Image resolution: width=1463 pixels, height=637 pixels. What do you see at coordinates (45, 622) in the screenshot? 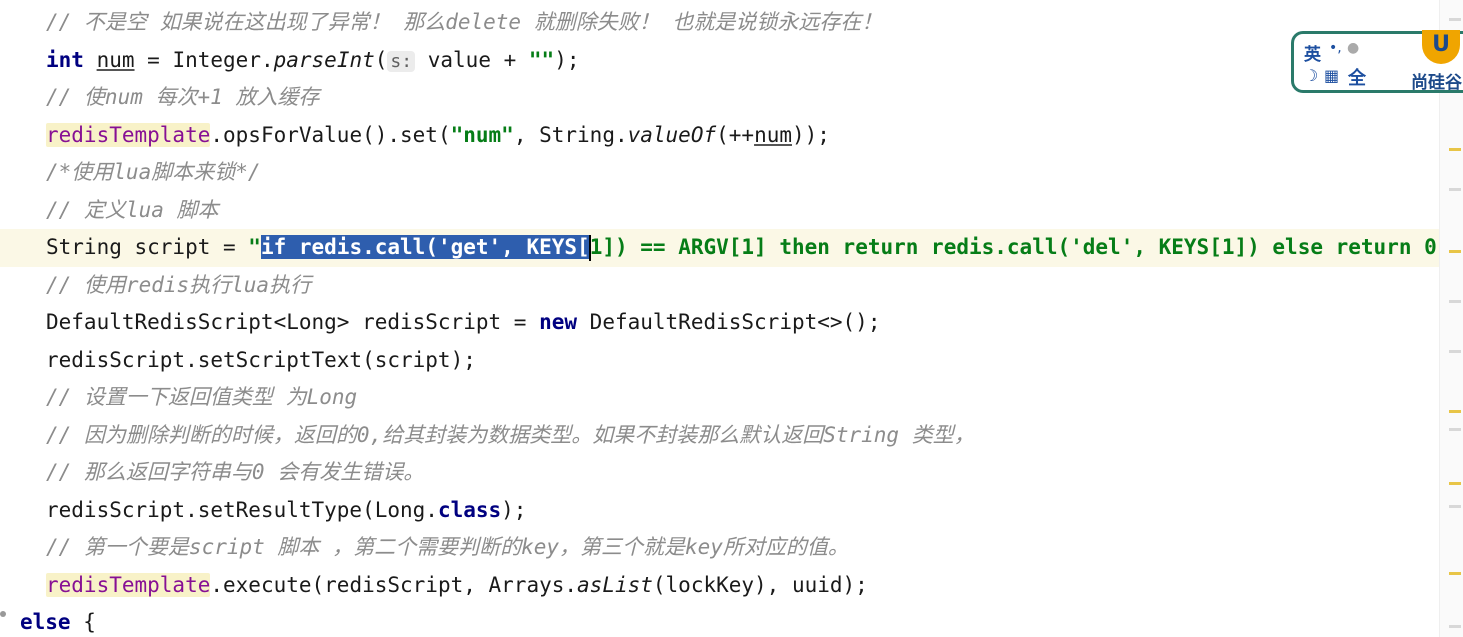
I see `keyword: else` at bounding box center [45, 622].